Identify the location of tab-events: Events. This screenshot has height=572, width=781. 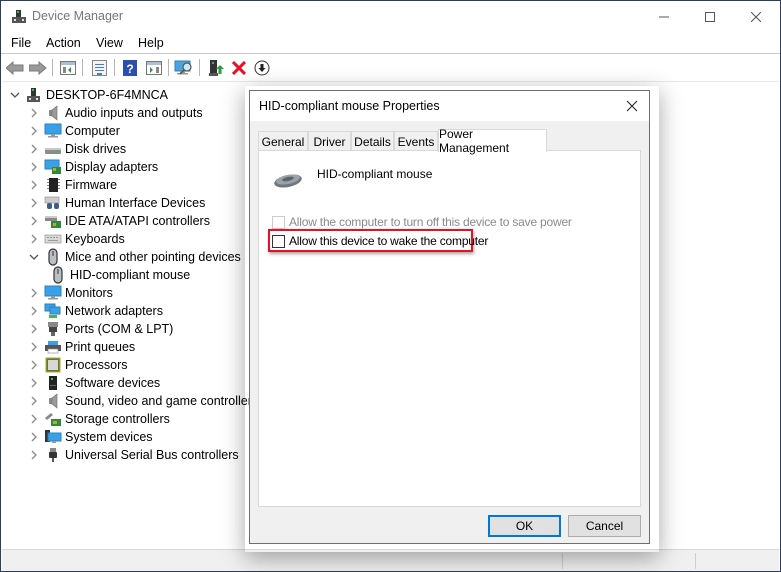
(416, 141).